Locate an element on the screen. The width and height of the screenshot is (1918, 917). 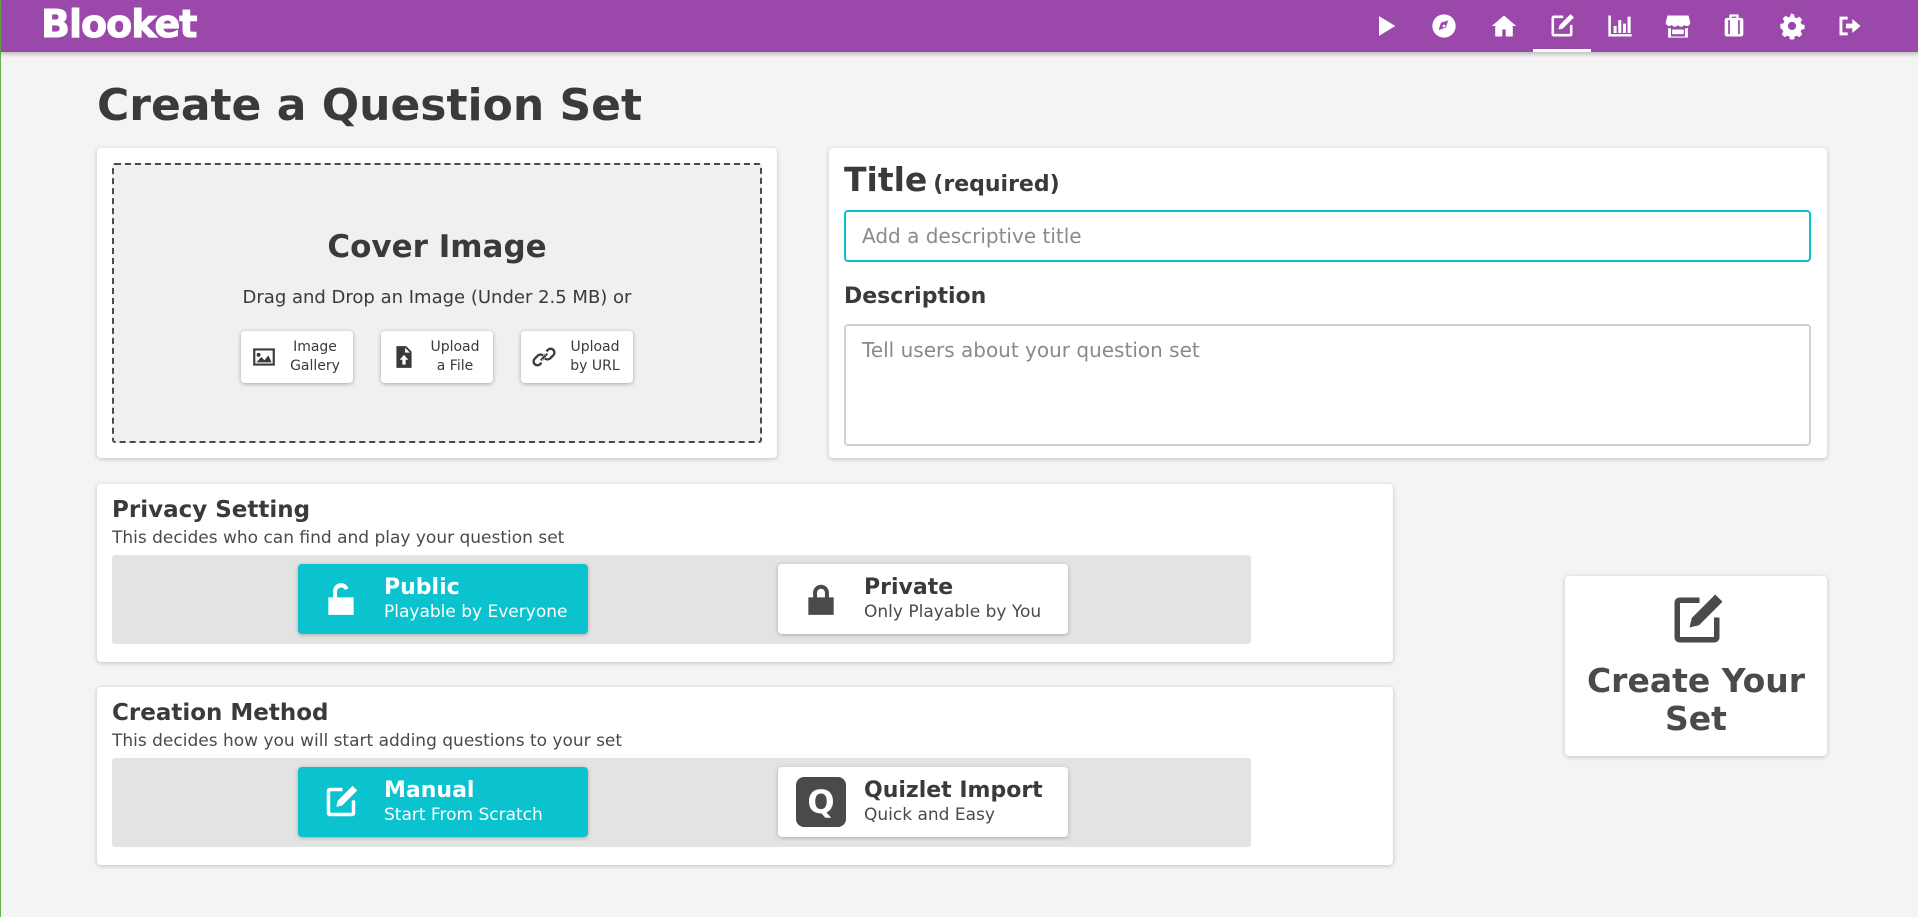
upload-file-label-1: Upload is located at coordinates (455, 347).